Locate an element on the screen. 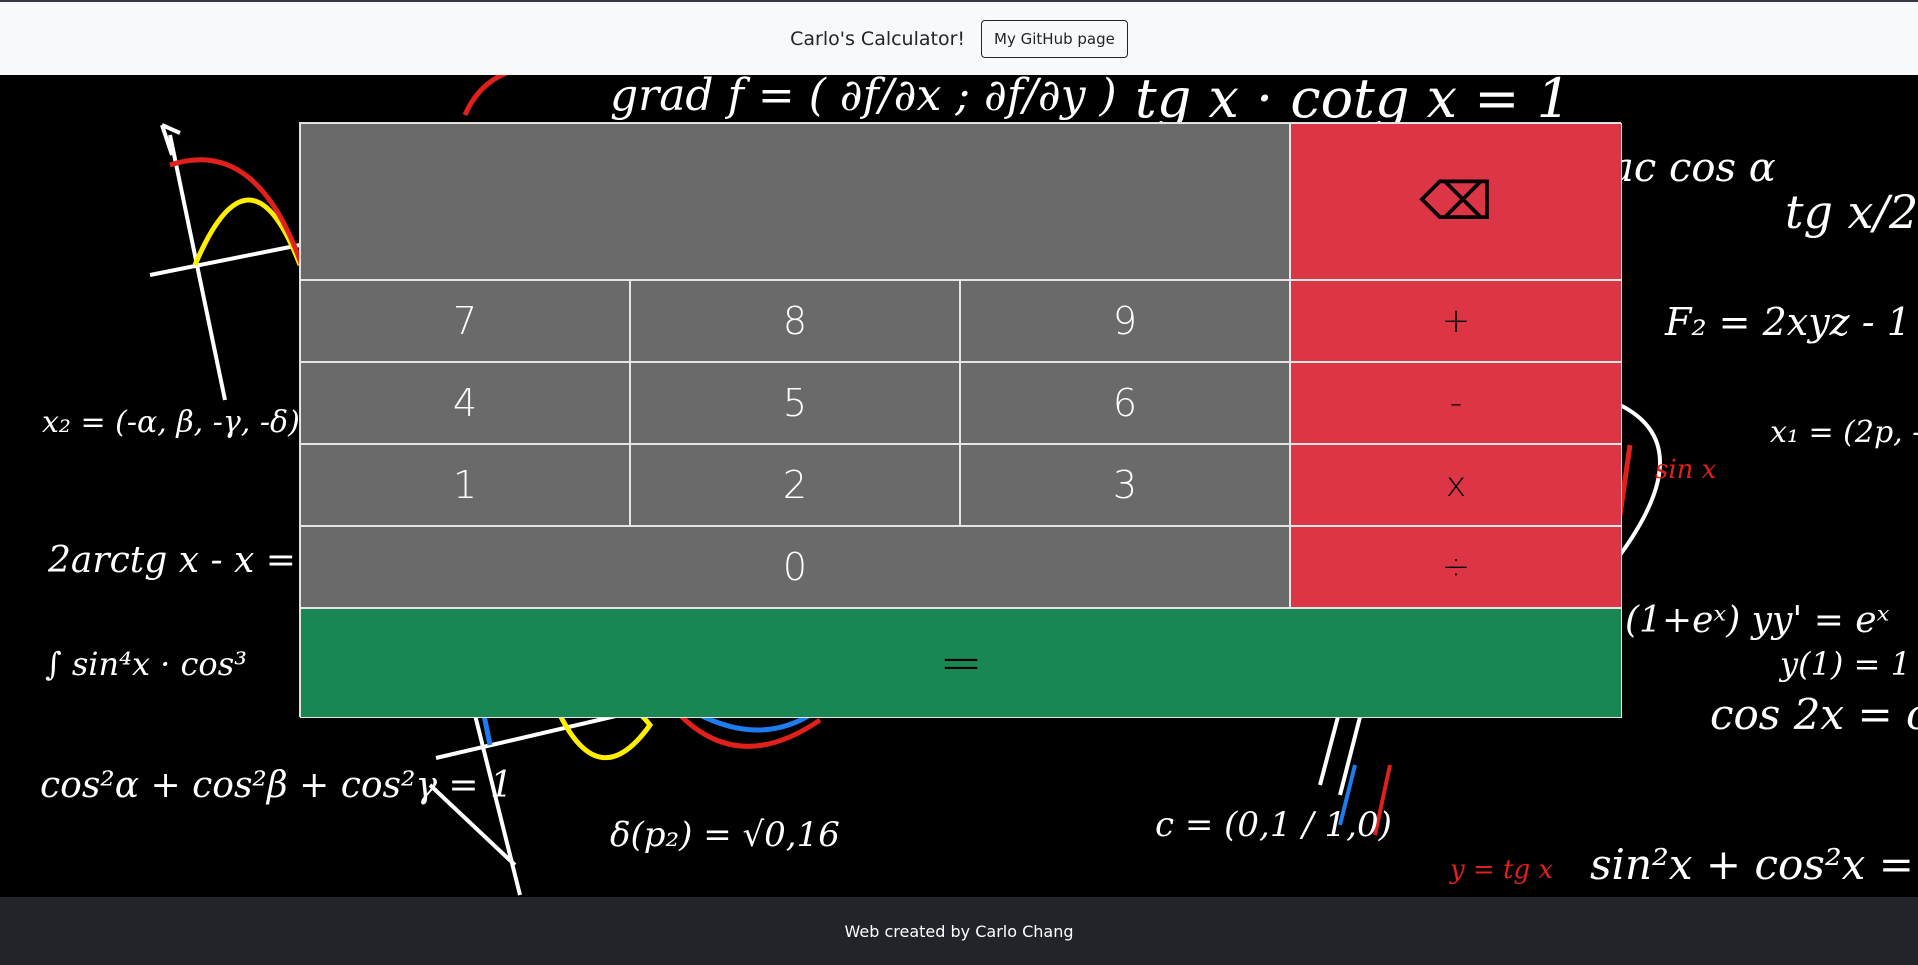  digit-0-button: 0 is located at coordinates (795, 567).